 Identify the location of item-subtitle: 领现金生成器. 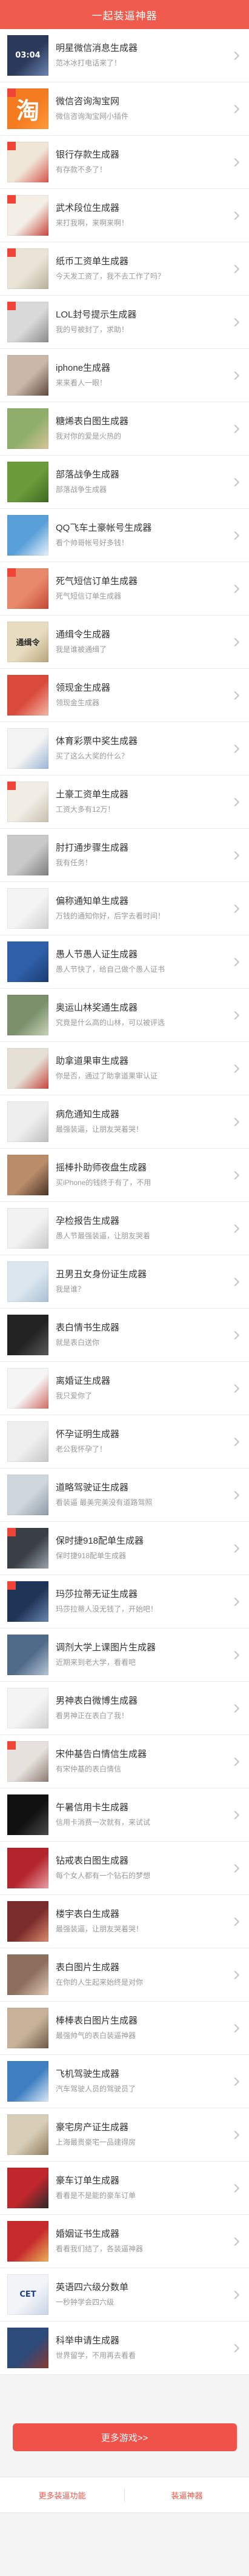
(78, 703).